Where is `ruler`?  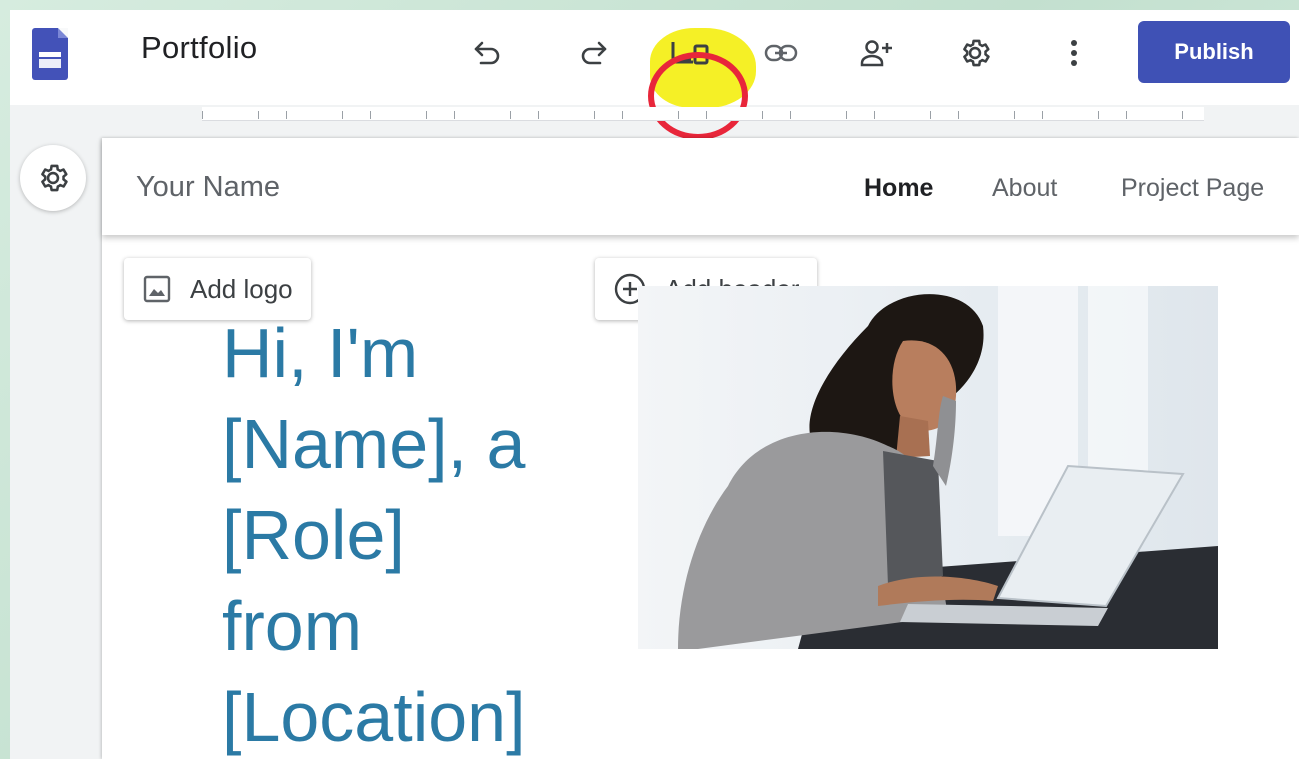 ruler is located at coordinates (703, 114).